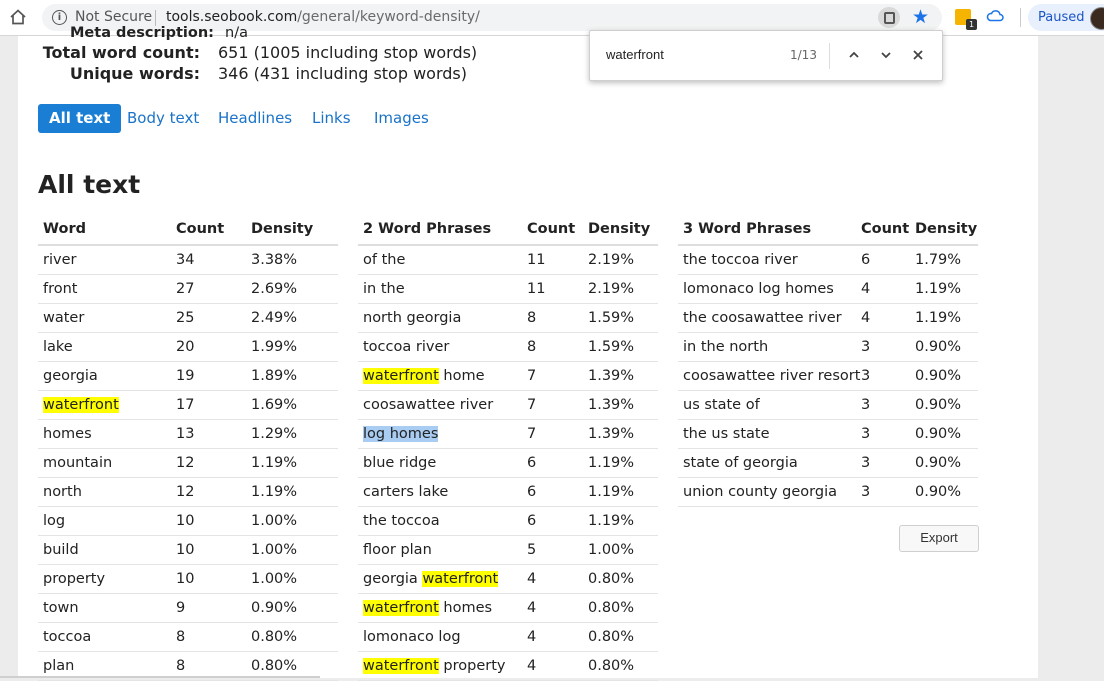 Image resolution: width=1104 pixels, height=681 pixels. I want to click on tab-body-text: Body text, so click(163, 118).